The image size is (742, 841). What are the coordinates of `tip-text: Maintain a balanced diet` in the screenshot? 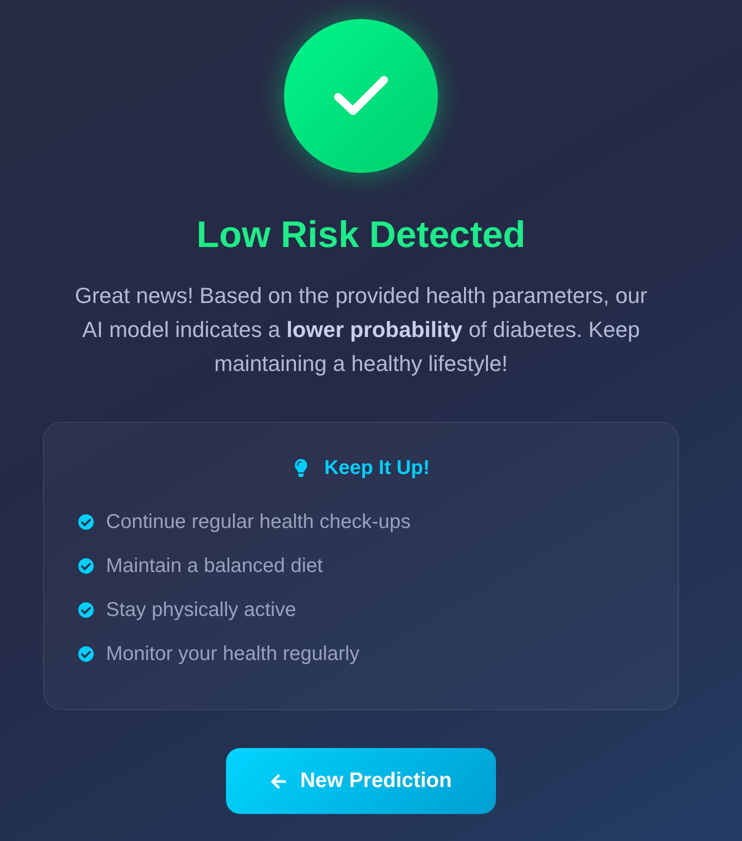 It's located at (214, 566).